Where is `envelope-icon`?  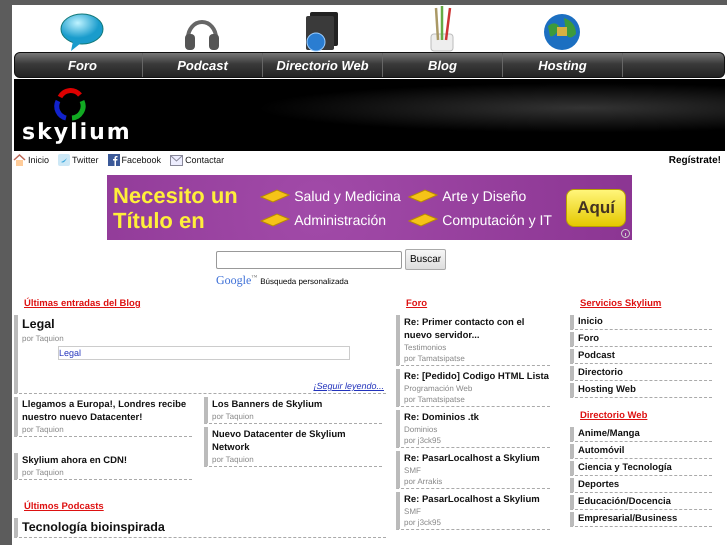 envelope-icon is located at coordinates (177, 160).